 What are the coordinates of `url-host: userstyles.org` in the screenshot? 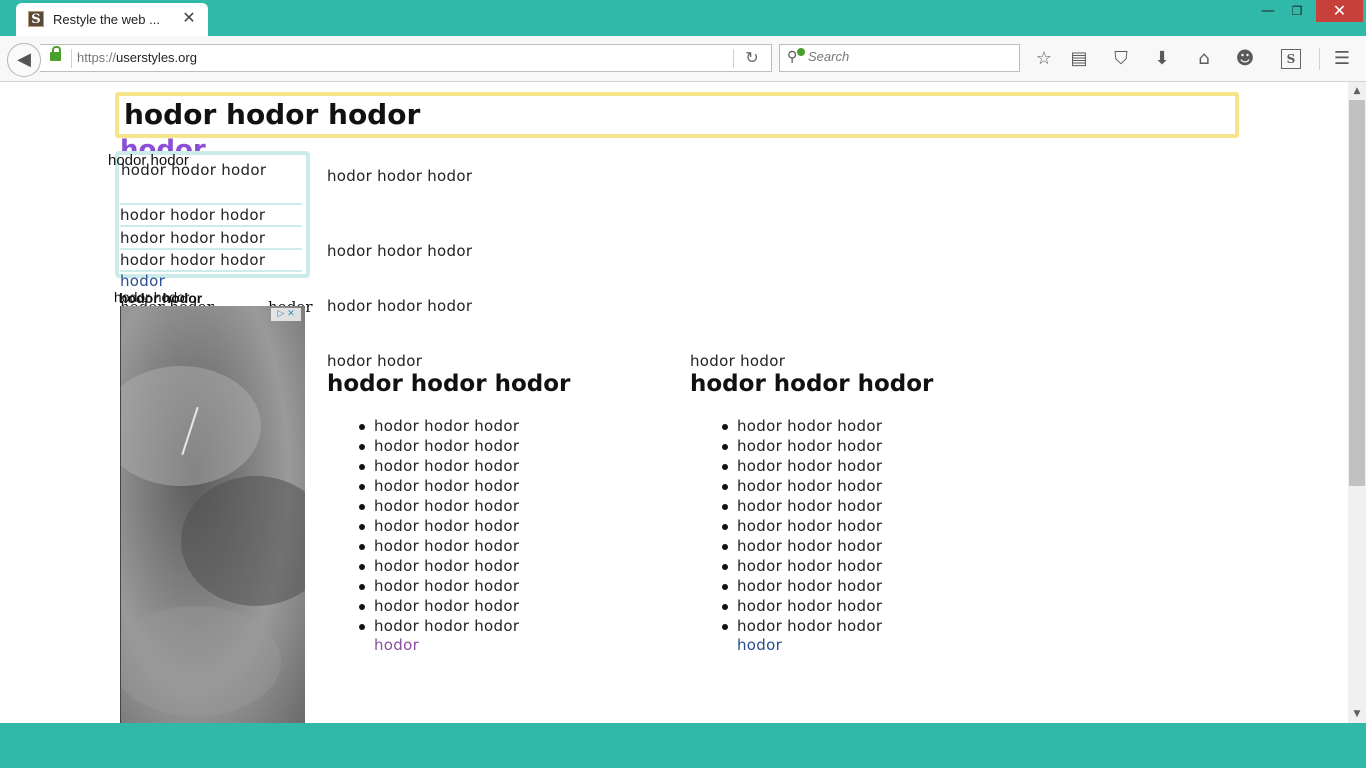 It's located at (156, 57).